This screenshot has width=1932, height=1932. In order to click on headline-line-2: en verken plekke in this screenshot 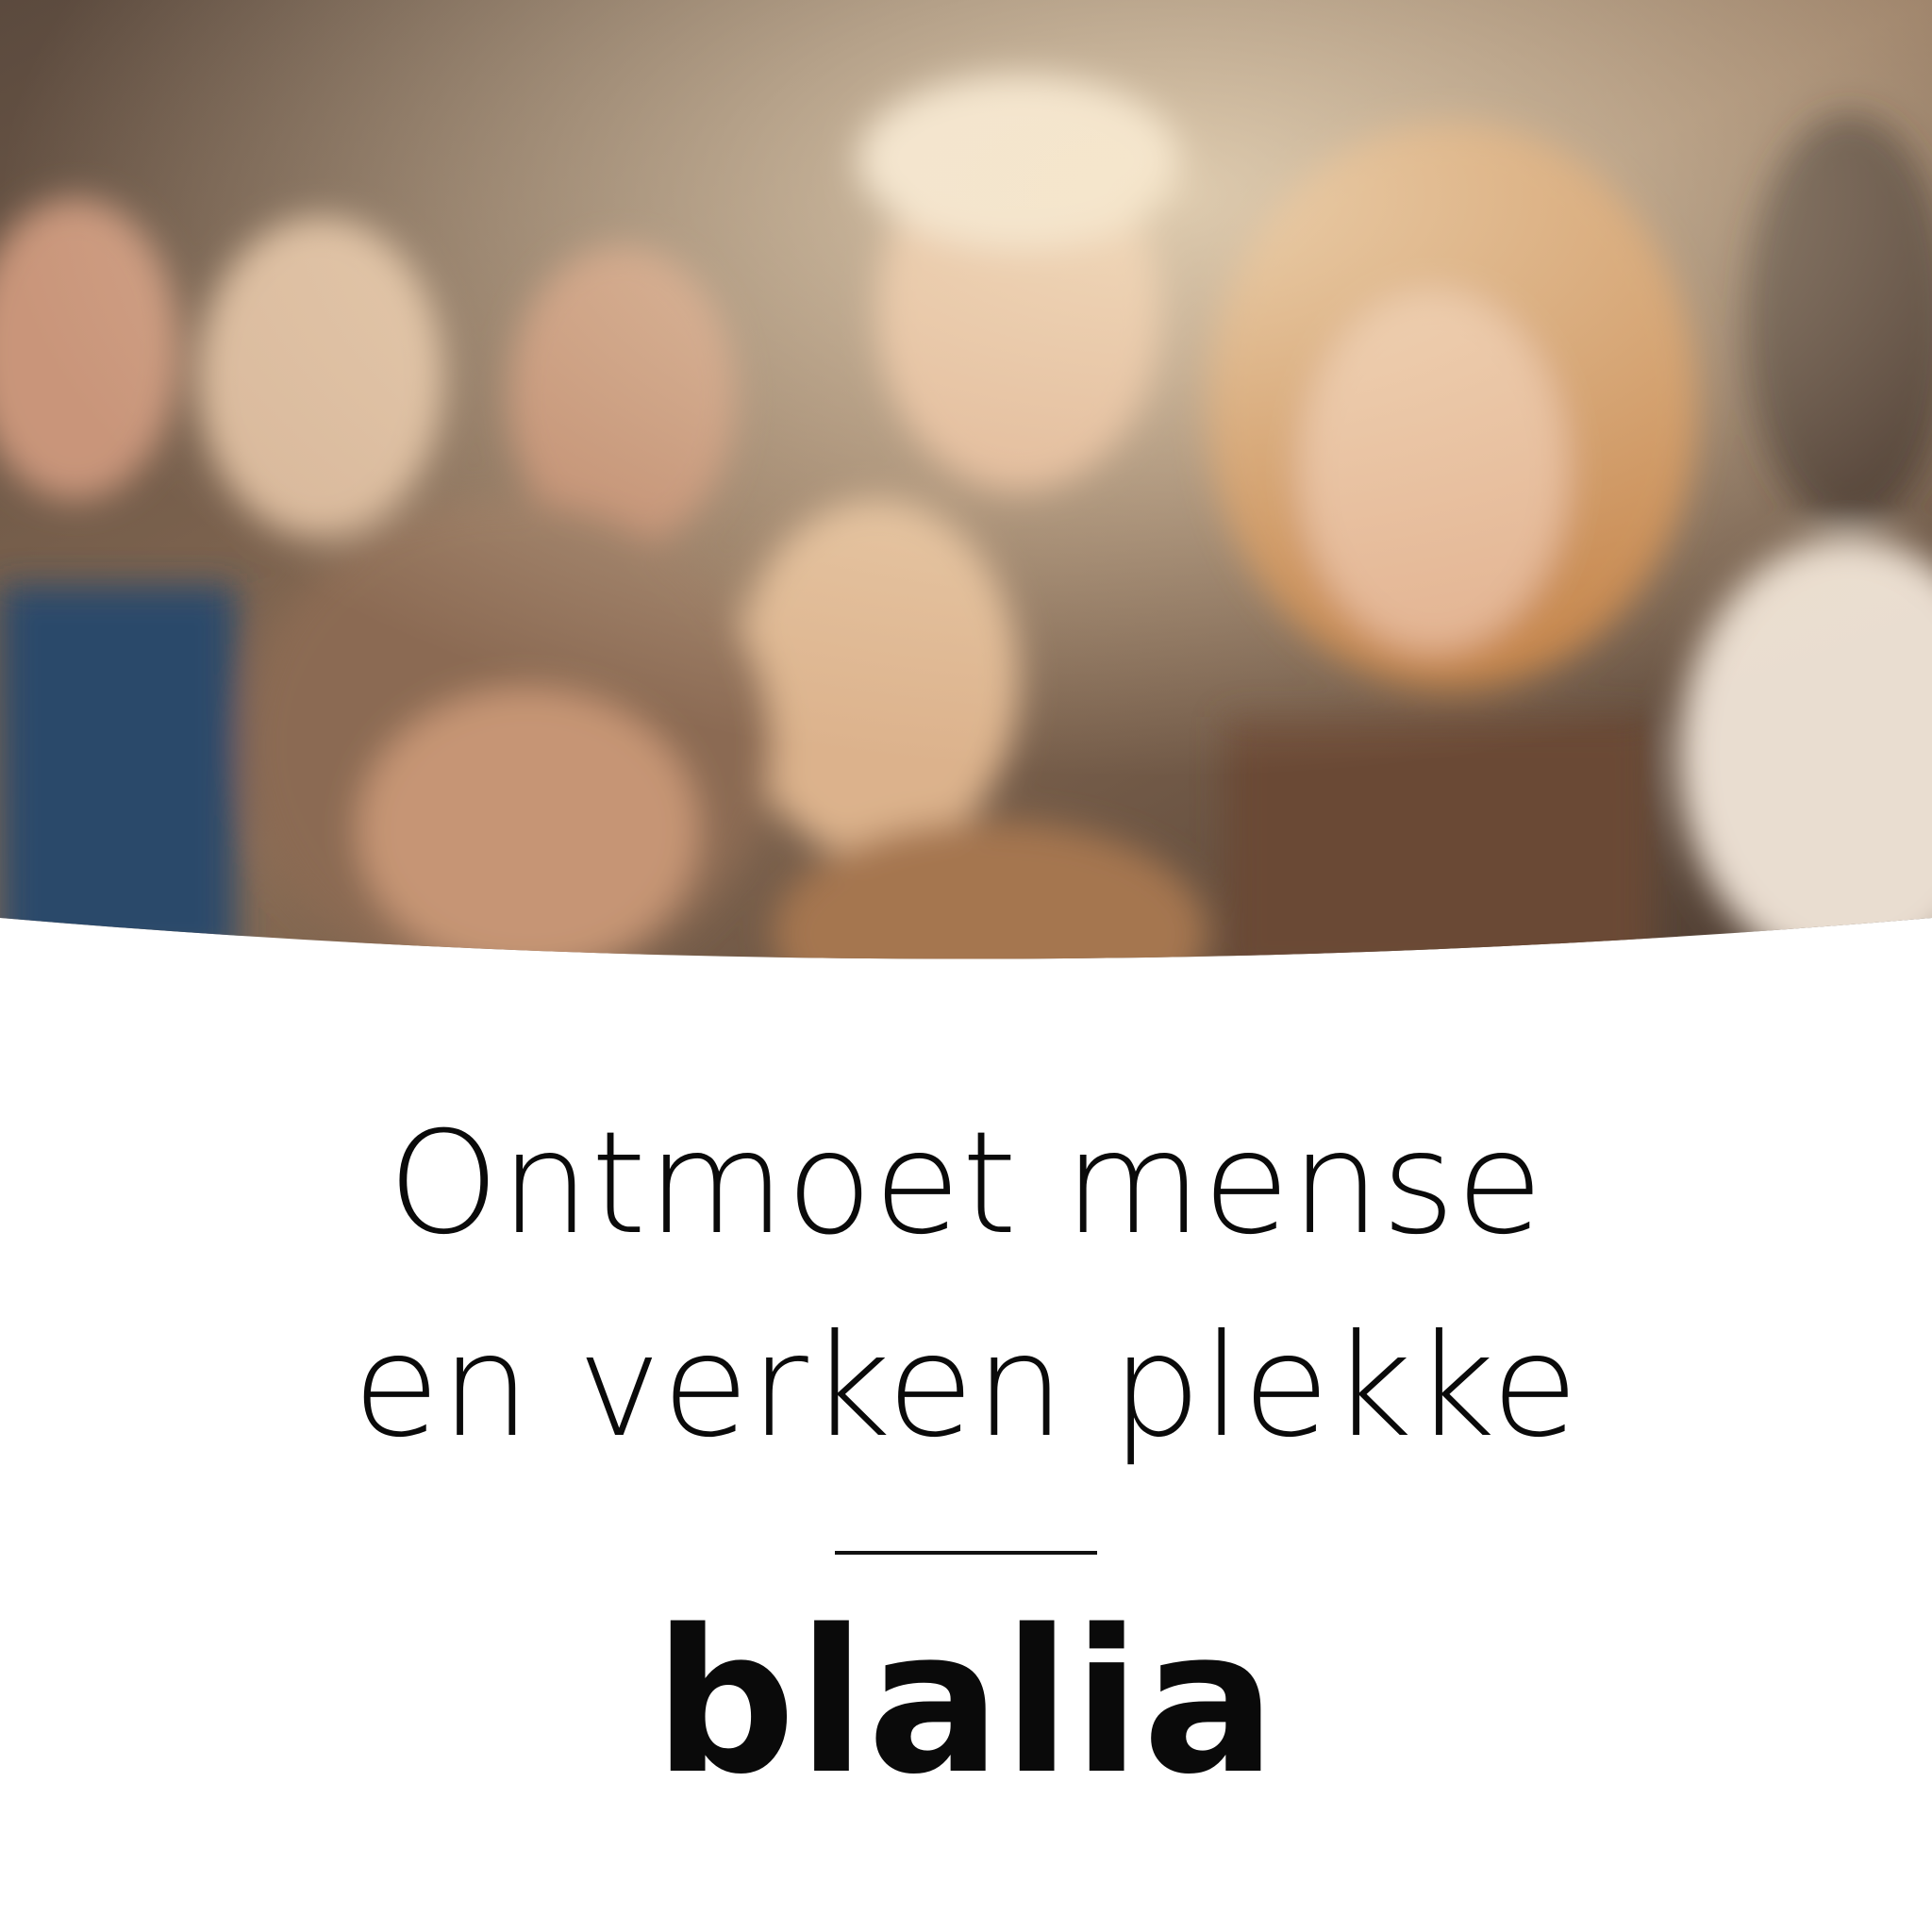, I will do `click(966, 1387)`.